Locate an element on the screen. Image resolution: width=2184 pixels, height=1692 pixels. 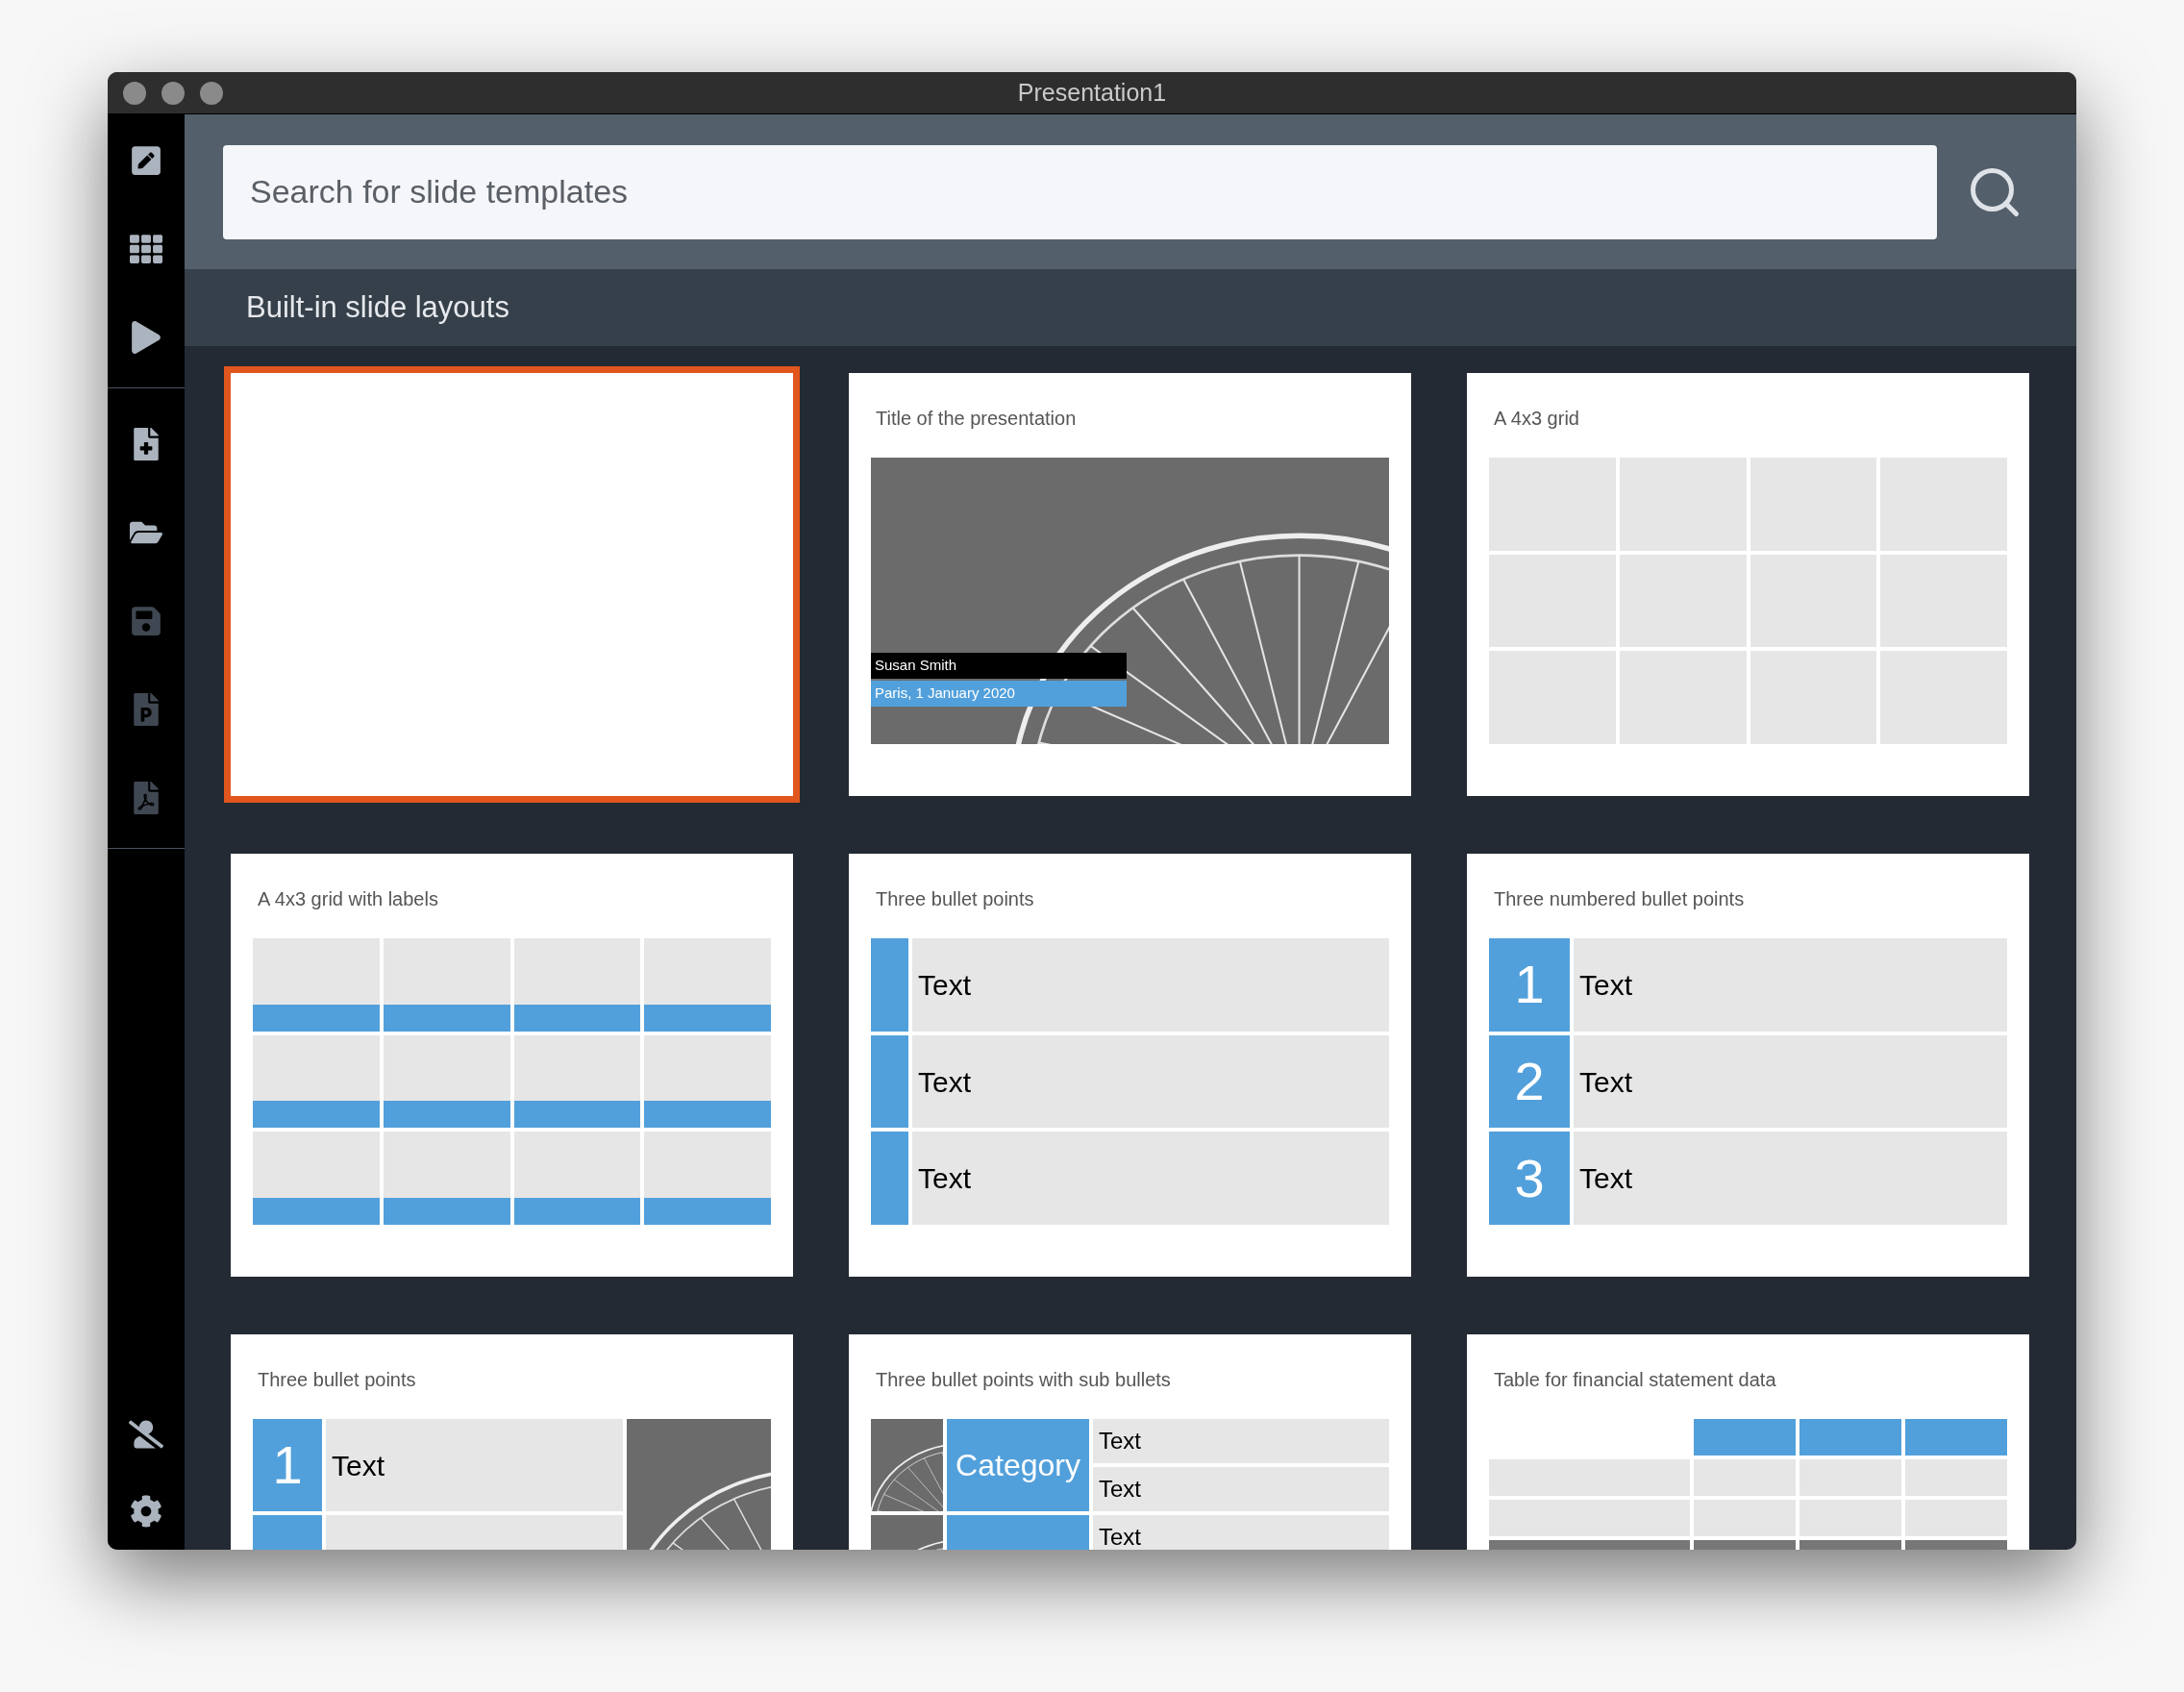
layout-title: A 4x3 grid with labels is located at coordinates (348, 899).